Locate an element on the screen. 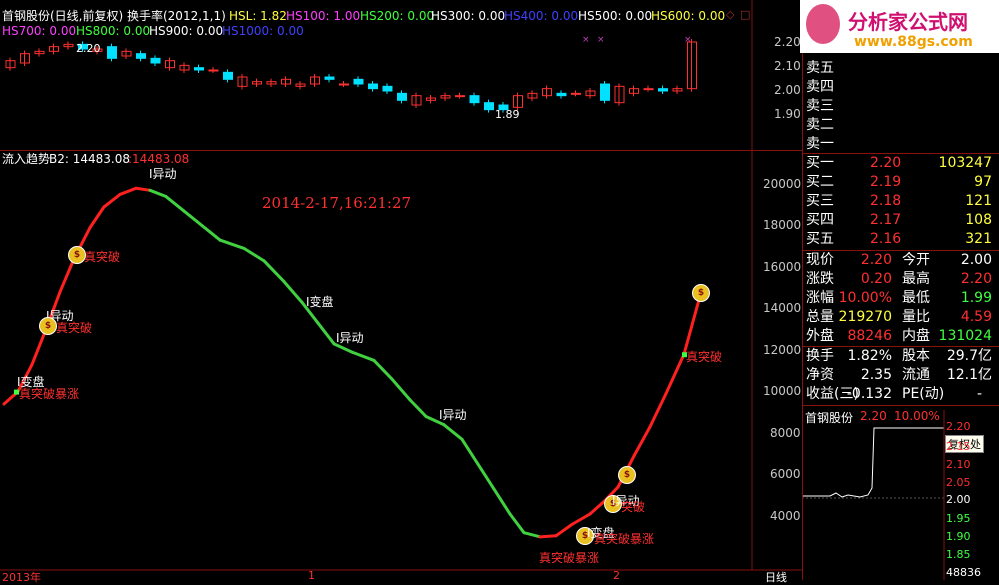  sell-row-4: 卖四 is located at coordinates (901, 87).